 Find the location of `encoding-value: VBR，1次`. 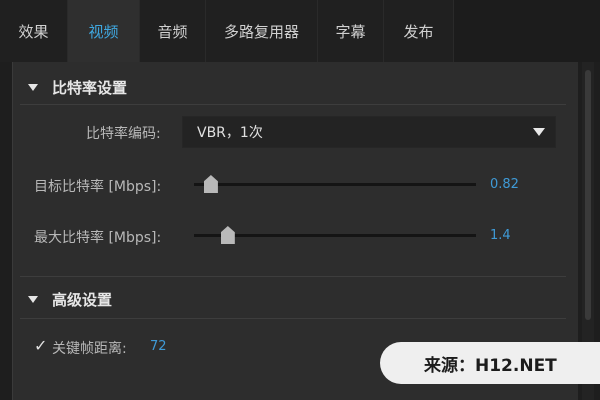

encoding-value: VBR，1次 is located at coordinates (230, 133).